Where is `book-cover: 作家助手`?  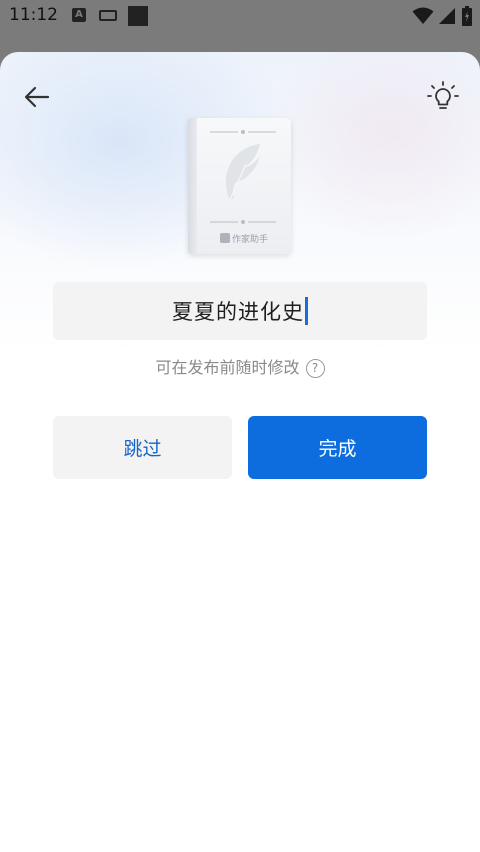 book-cover: 作家助手 is located at coordinates (239, 186).